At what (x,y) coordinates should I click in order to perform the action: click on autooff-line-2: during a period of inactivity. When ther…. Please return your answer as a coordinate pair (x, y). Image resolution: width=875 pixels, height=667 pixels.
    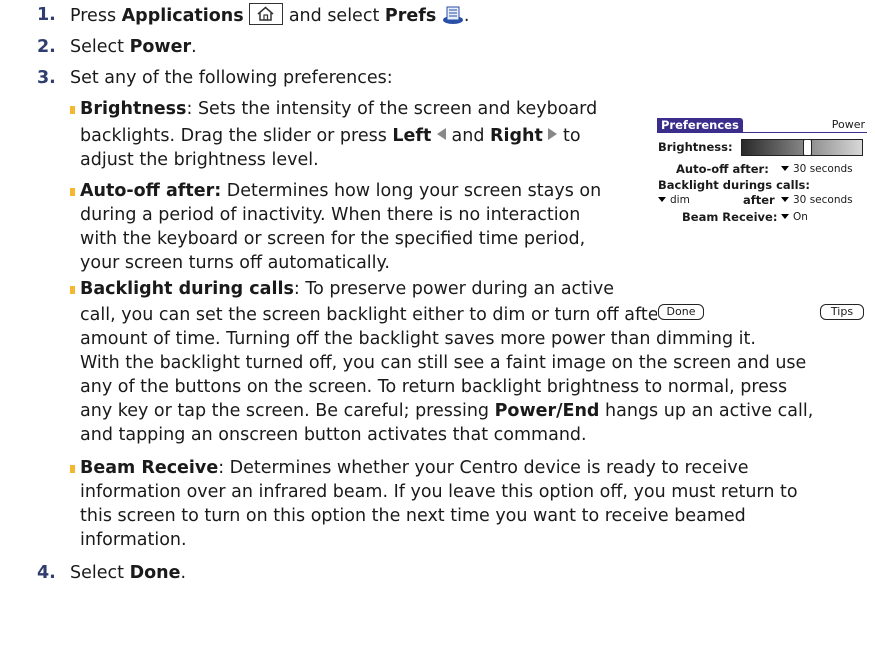
    Looking at the image, I should click on (330, 215).